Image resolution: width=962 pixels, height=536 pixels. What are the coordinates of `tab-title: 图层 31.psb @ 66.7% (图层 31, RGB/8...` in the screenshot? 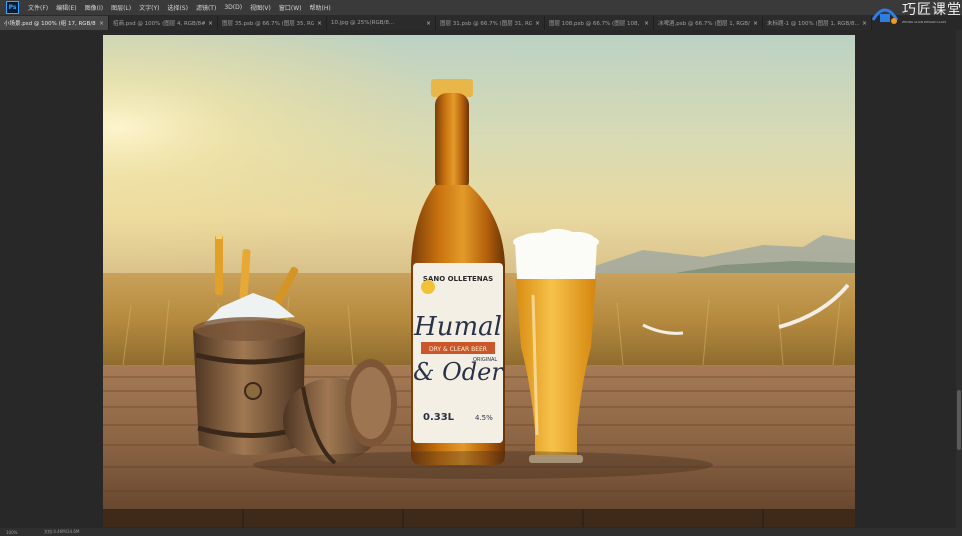 It's located at (486, 24).